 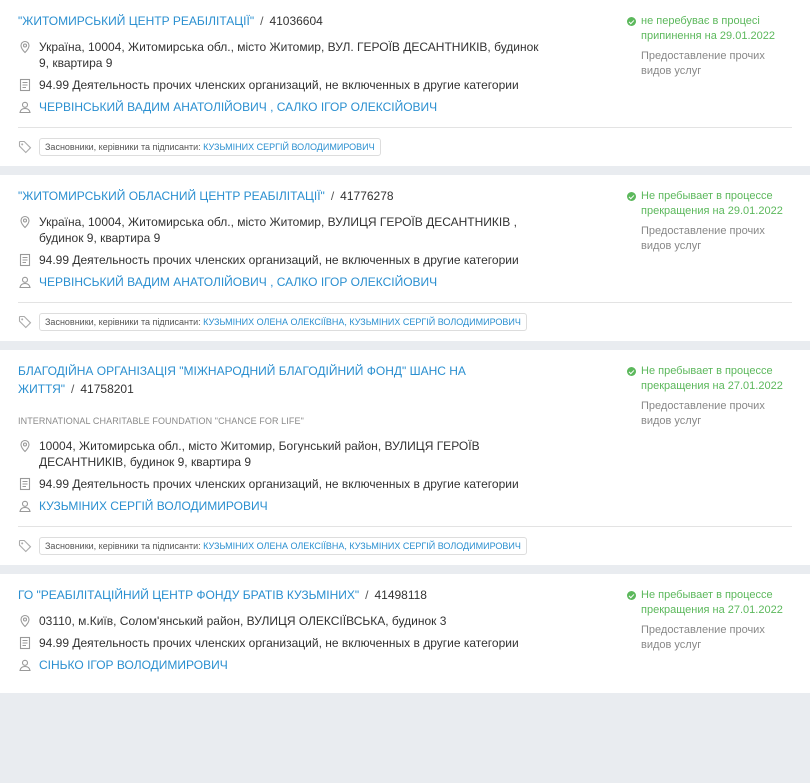 I want to click on company-name-link: "ЖИТОМИРСЬКИЙ ЦЕНТР РЕАБІЛІТАЦІЇ", so click(x=136, y=21).